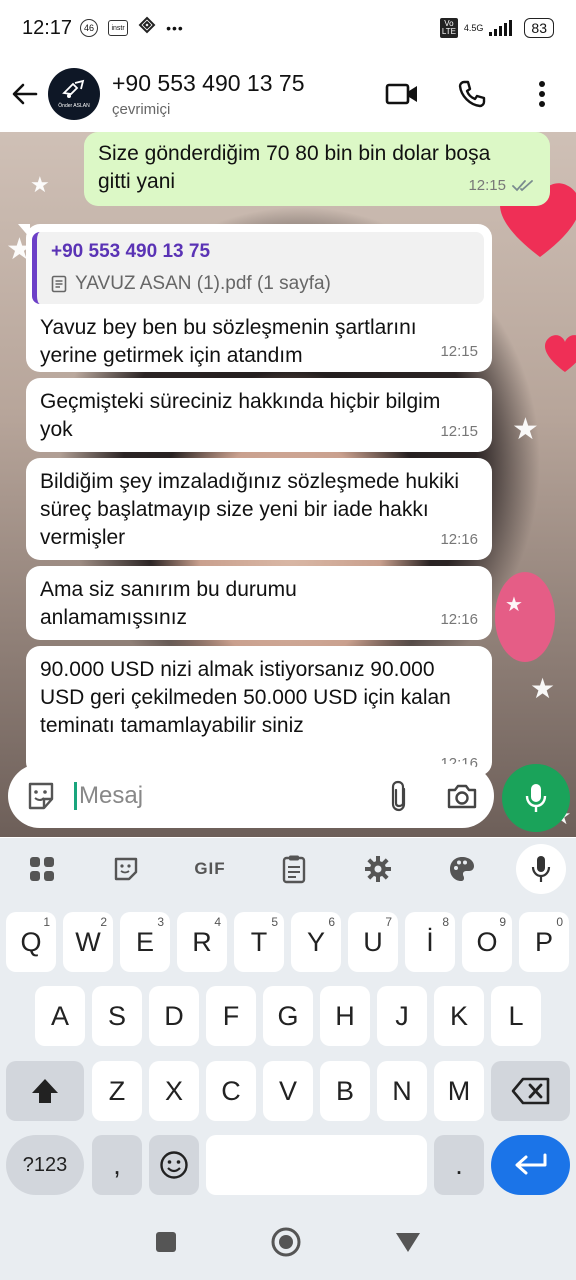 The image size is (576, 1280). I want to click on volte-icon: Vo LTE, so click(448, 28).